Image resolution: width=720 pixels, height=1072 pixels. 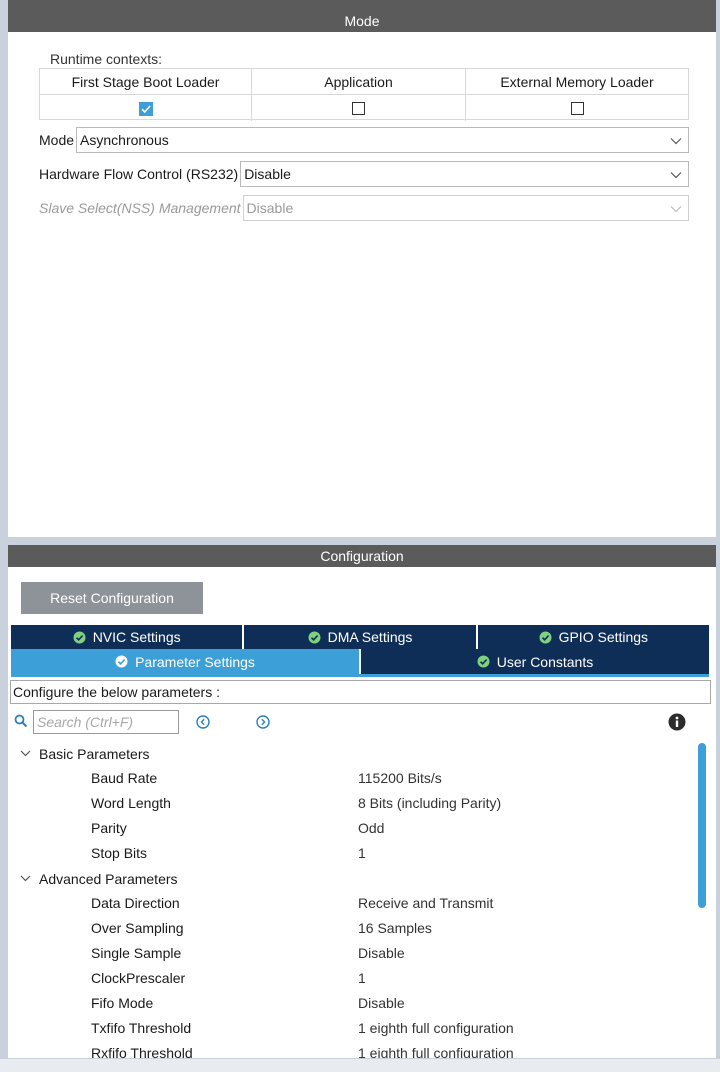 I want to click on context-cell-application, so click(x=359, y=108).